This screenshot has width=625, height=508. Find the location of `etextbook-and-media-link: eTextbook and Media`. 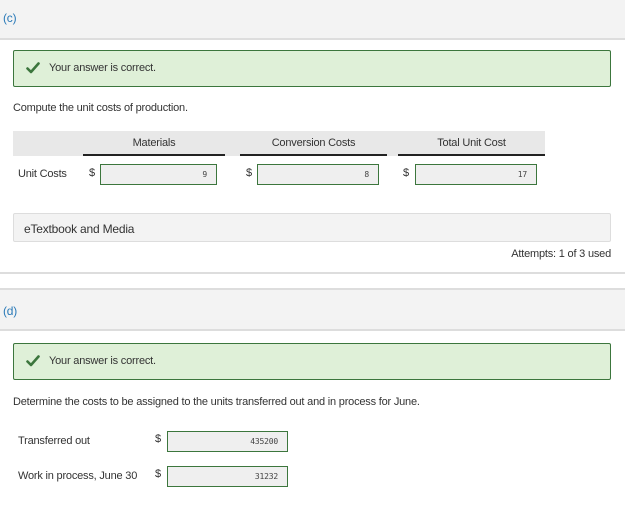

etextbook-and-media-link: eTextbook and Media is located at coordinates (312, 227).